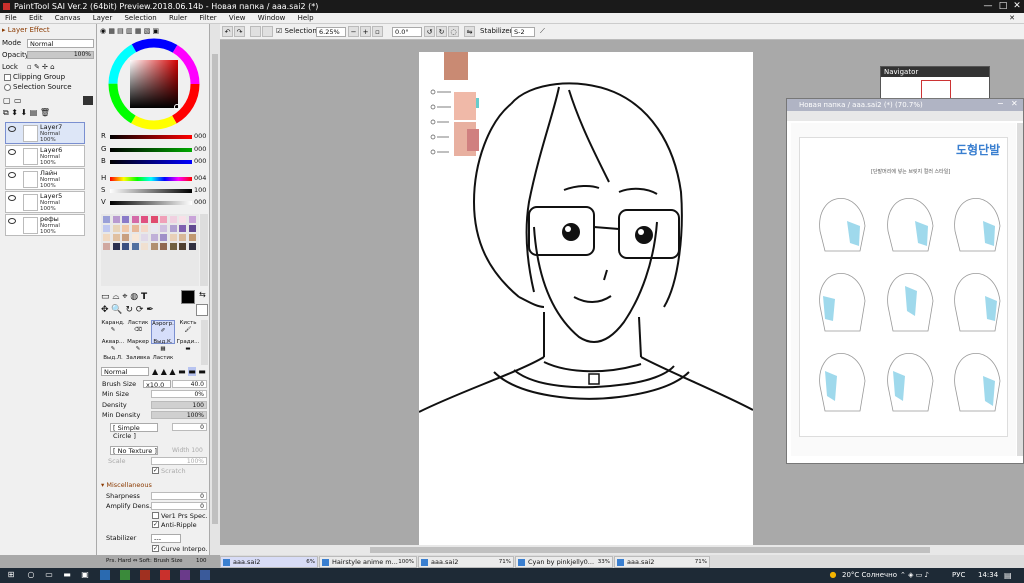 This screenshot has height=583, width=1024. Describe the element at coordinates (134, 450) in the screenshot. I see `brush-texture-select: [ No Texture ]` at that location.